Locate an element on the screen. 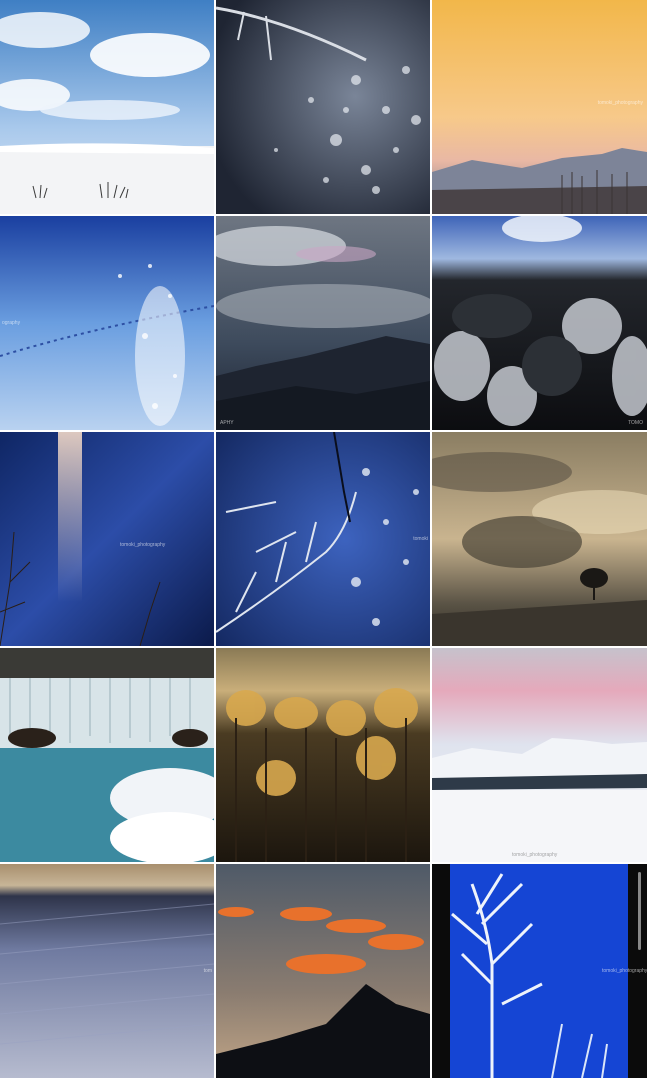  photo-tile: ography is located at coordinates (107, 323).